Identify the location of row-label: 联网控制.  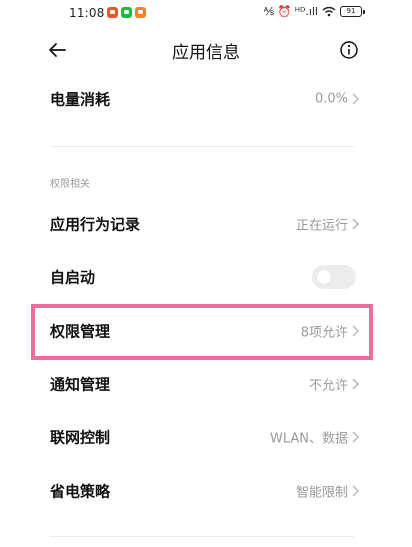
(80, 437).